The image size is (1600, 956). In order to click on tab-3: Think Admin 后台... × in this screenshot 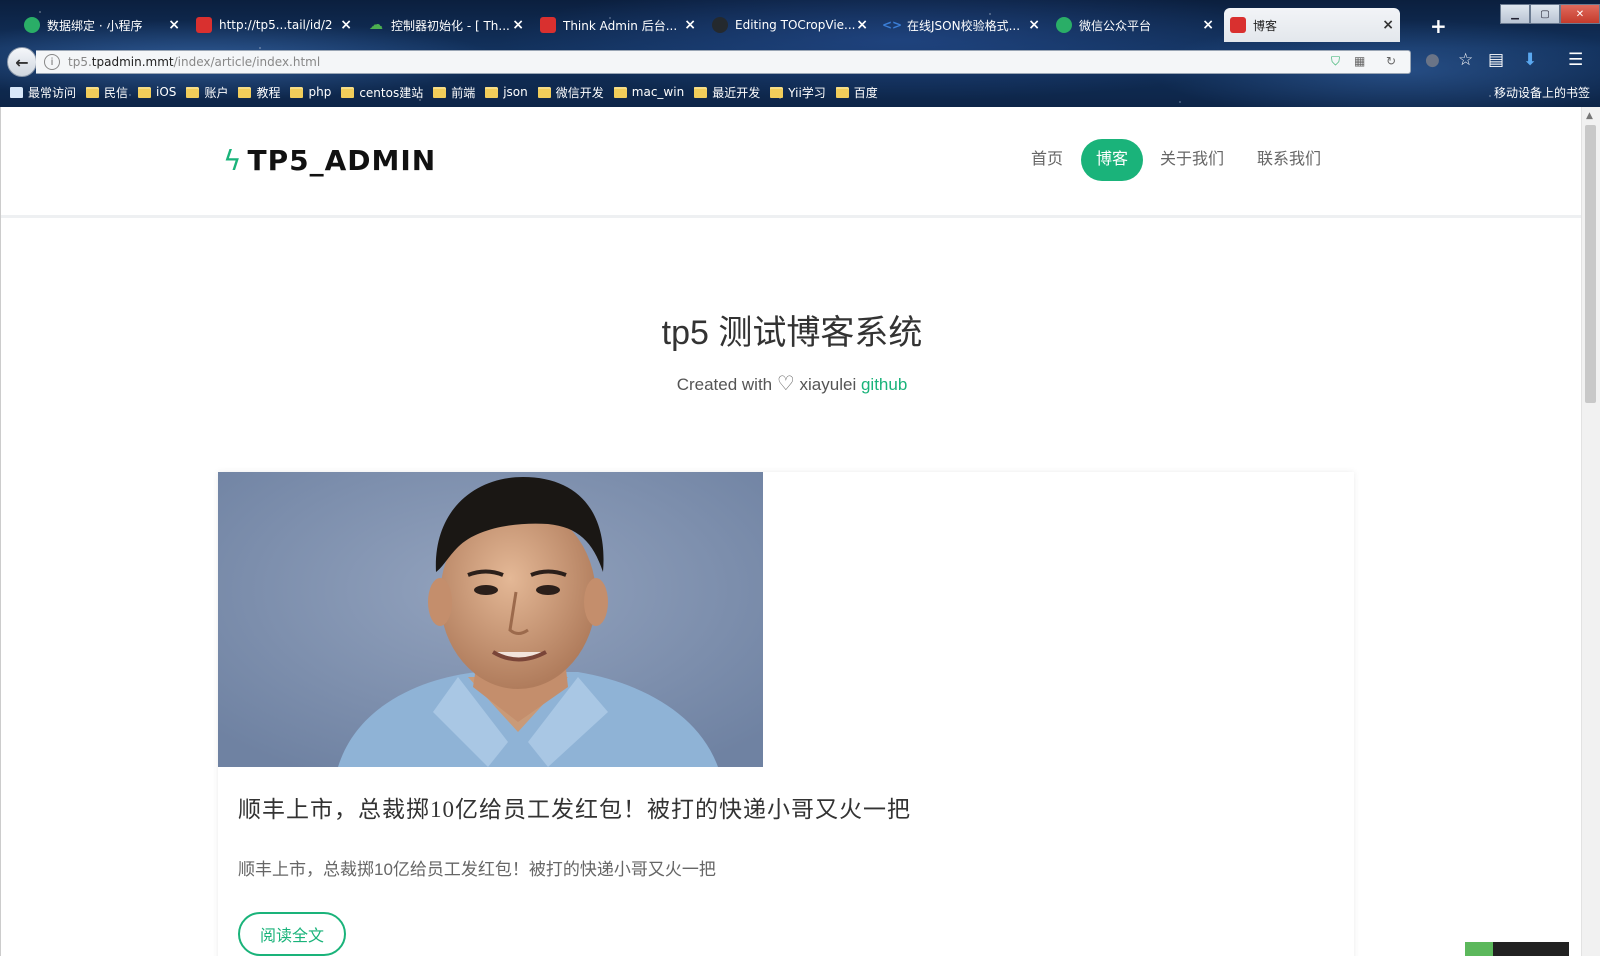, I will do `click(618, 25)`.